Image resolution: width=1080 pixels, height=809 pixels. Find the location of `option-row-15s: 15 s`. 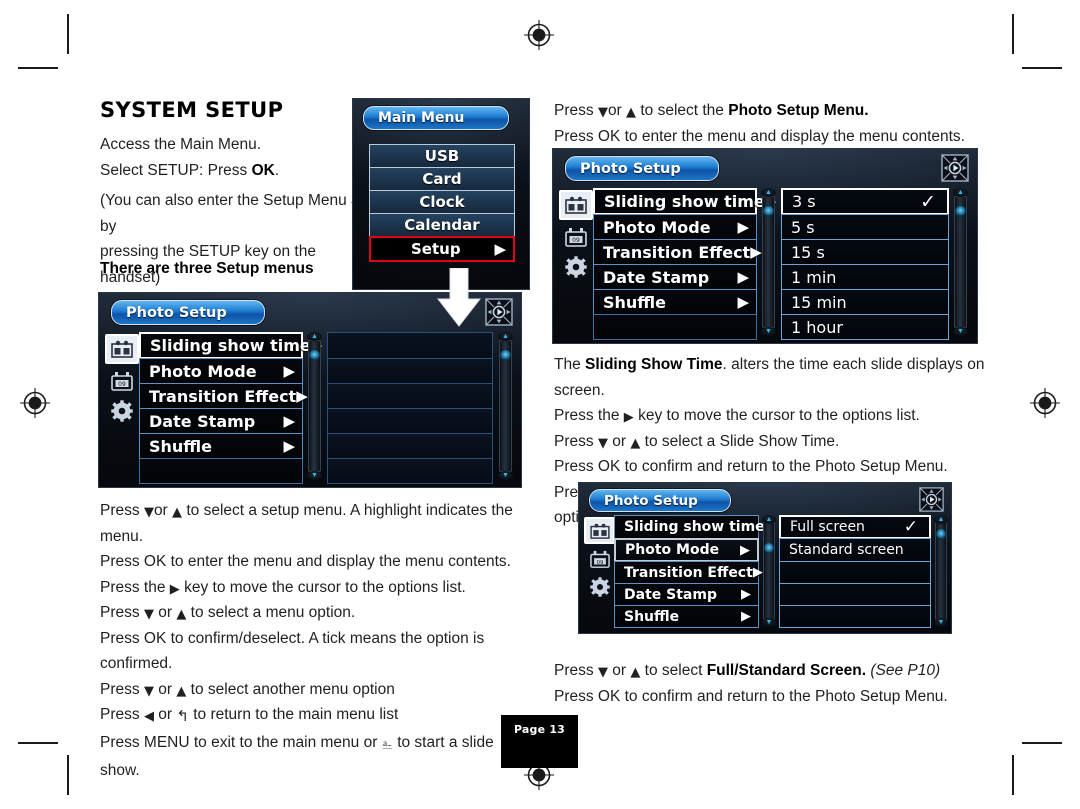

option-row-15s: 15 s is located at coordinates (865, 252).